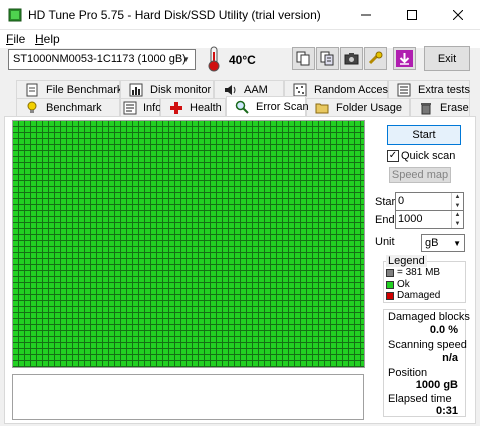 The height and width of the screenshot is (426, 480). What do you see at coordinates (354, 89) in the screenshot?
I see `tab-label: Random Access` at bounding box center [354, 89].